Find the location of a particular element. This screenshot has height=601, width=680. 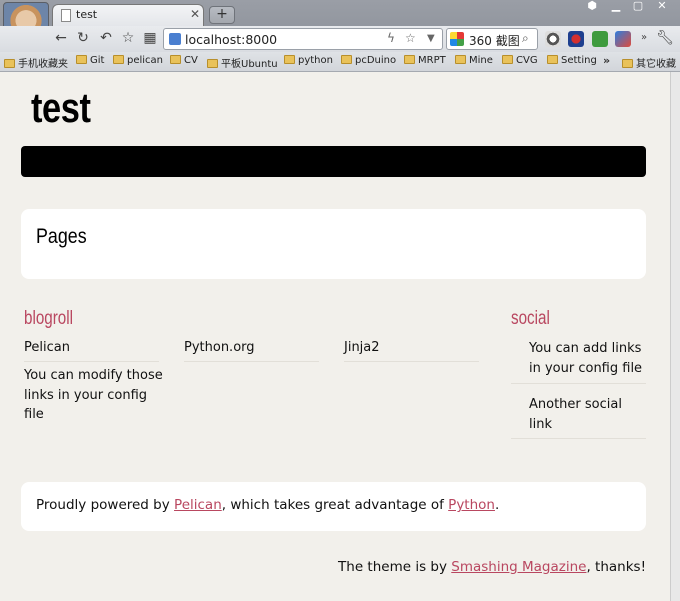

maximize-button: ▢ is located at coordinates (638, 6).